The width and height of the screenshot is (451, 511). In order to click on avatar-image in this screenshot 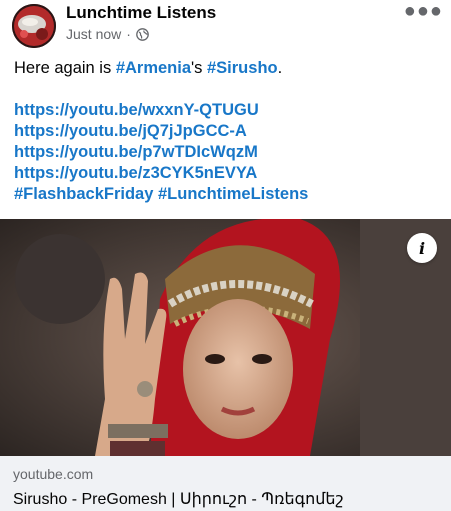, I will do `click(34, 26)`.